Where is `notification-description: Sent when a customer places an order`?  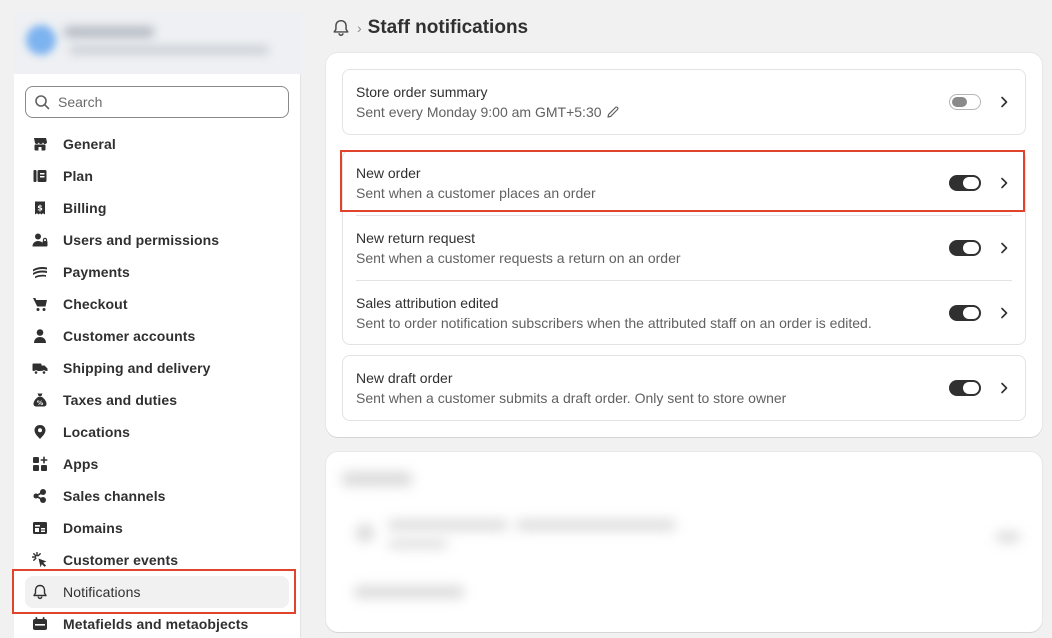 notification-description: Sent when a customer places an order is located at coordinates (476, 193).